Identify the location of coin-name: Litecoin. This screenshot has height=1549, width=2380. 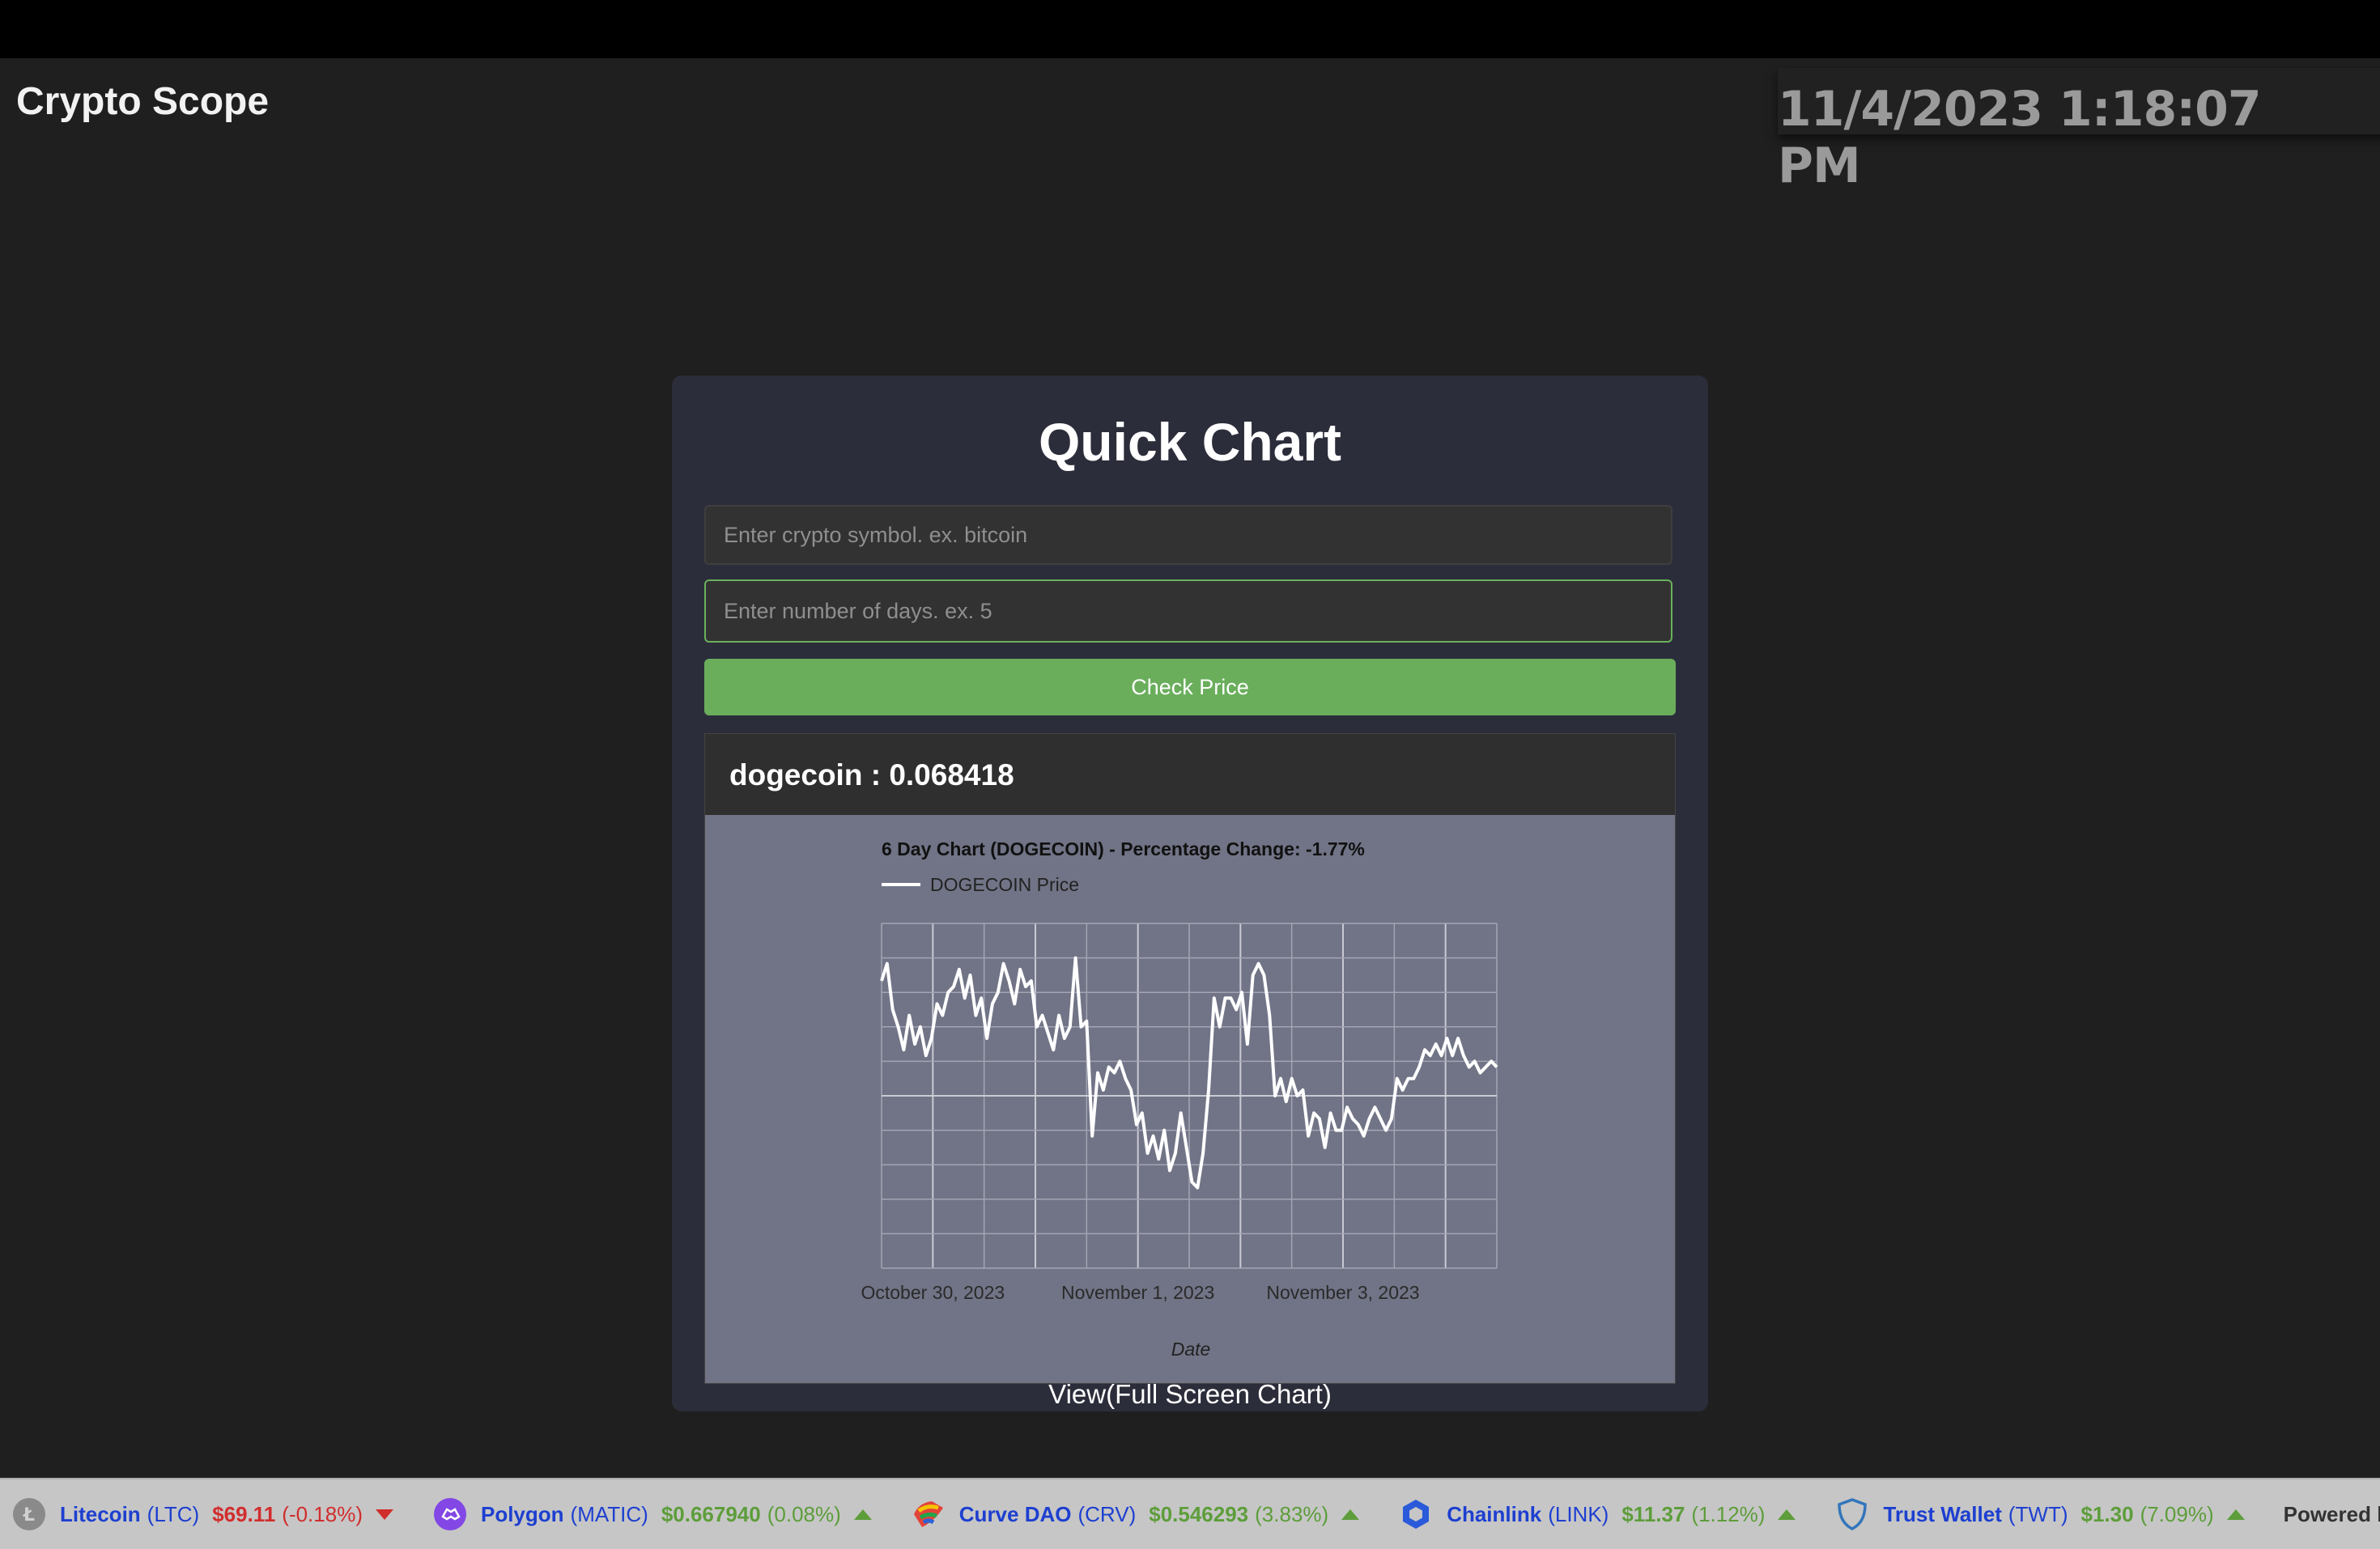
(101, 1513).